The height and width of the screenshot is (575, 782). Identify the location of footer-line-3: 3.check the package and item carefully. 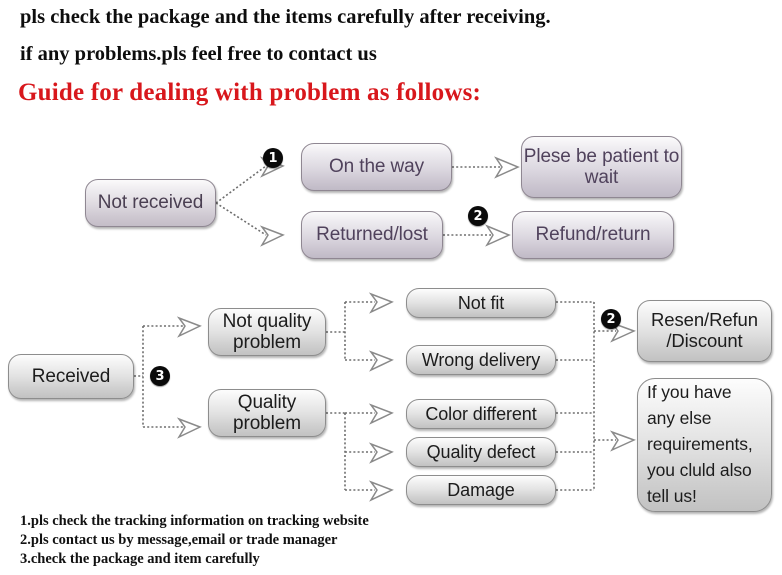
(140, 559).